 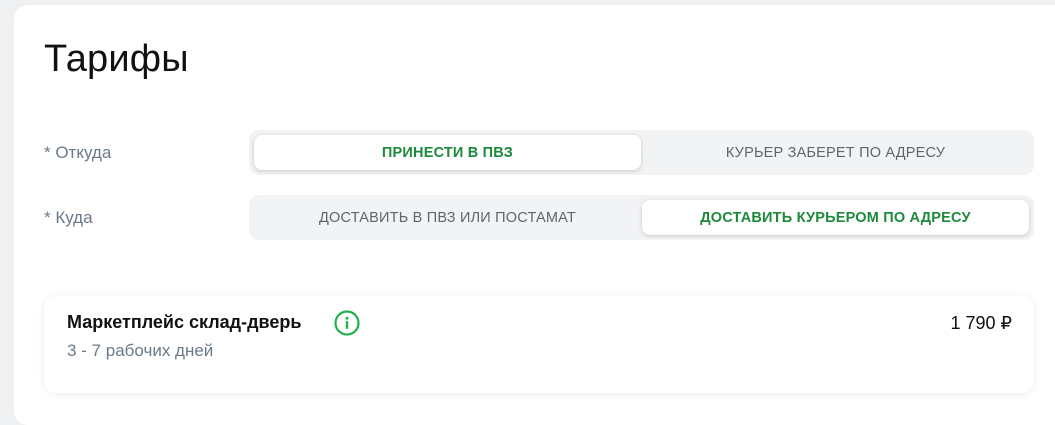 I want to click on info-icon, so click(x=347, y=323).